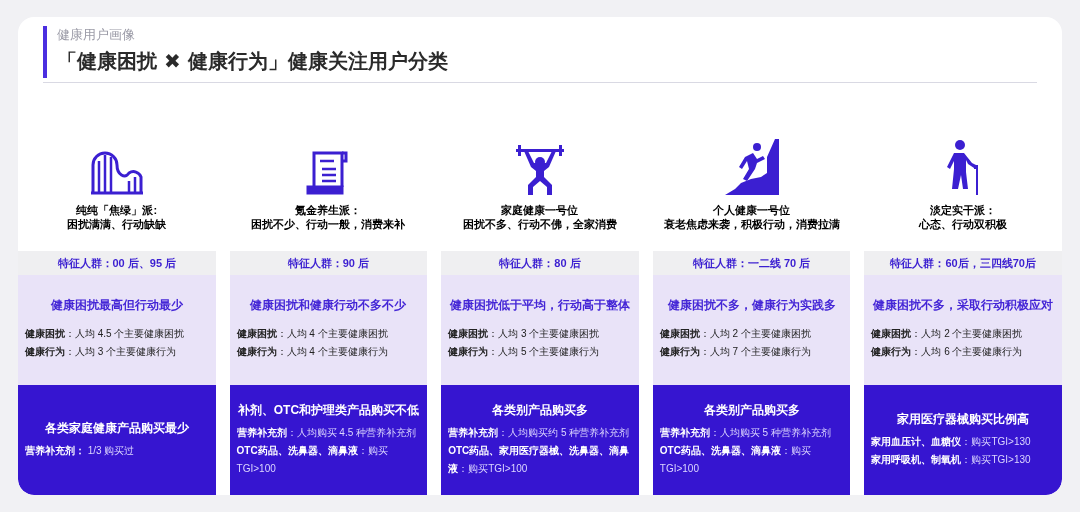 The width and height of the screenshot is (1080, 512). I want to click on persona-tagline: 困扰满满、行动缺缺, so click(117, 224).